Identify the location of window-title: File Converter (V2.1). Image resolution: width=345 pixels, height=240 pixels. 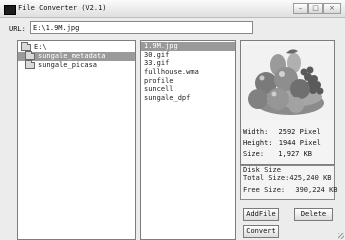
(62, 8).